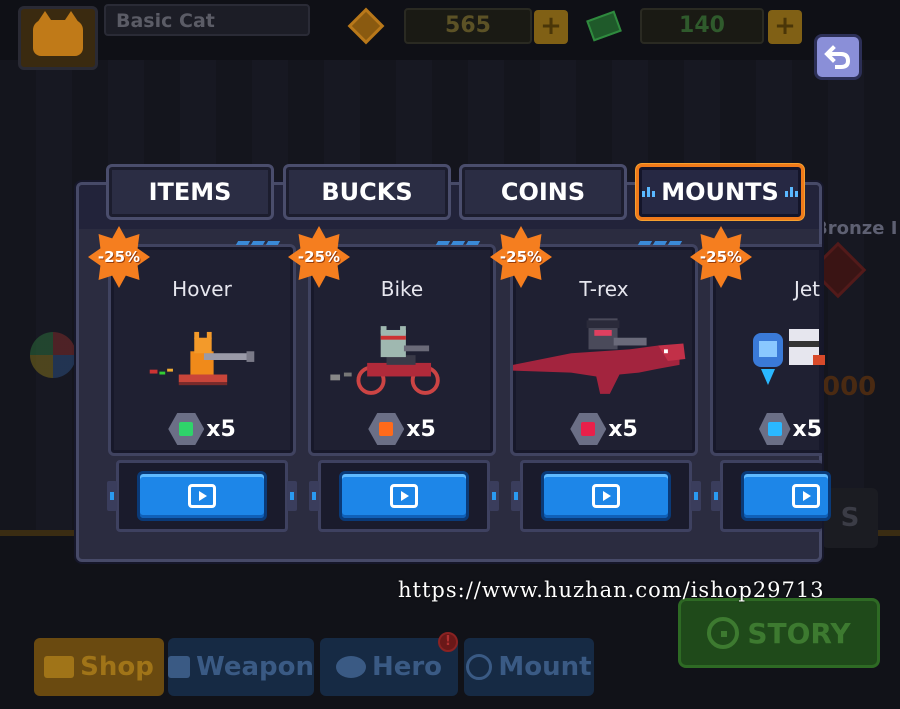 The height and width of the screenshot is (709, 900). I want to click on undo-arrow-icon, so click(837, 57).